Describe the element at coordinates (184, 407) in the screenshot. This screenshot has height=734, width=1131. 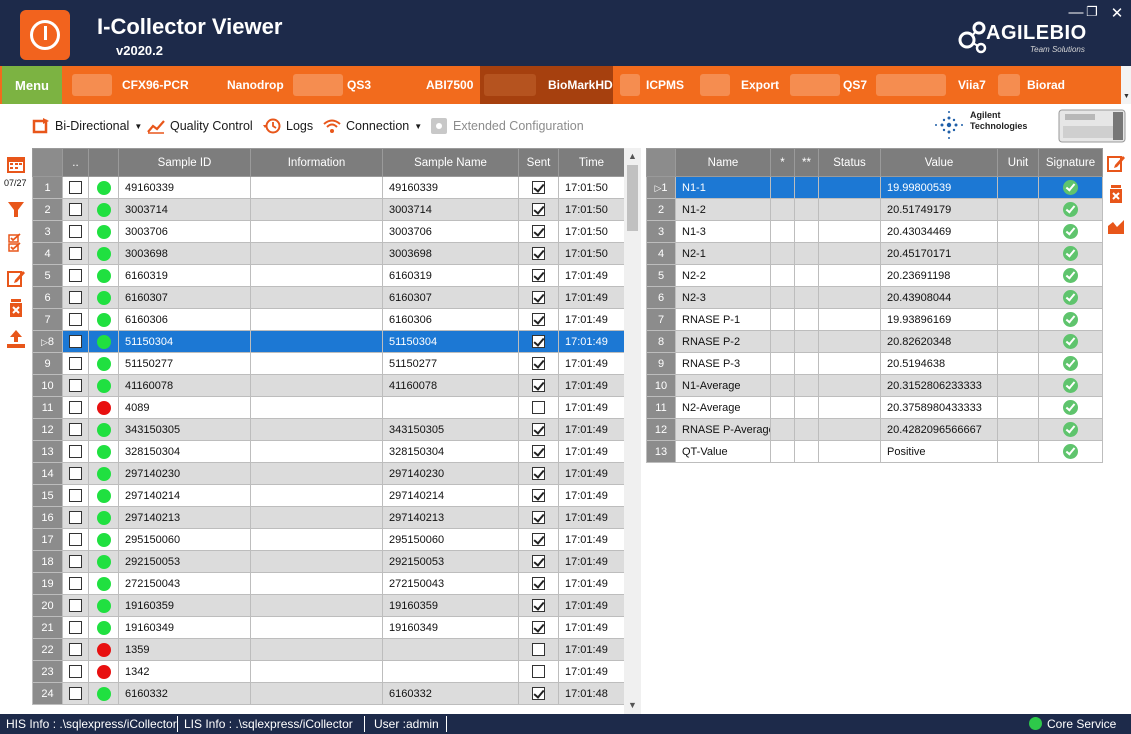
I see `sample-id-cell: 4089` at that location.